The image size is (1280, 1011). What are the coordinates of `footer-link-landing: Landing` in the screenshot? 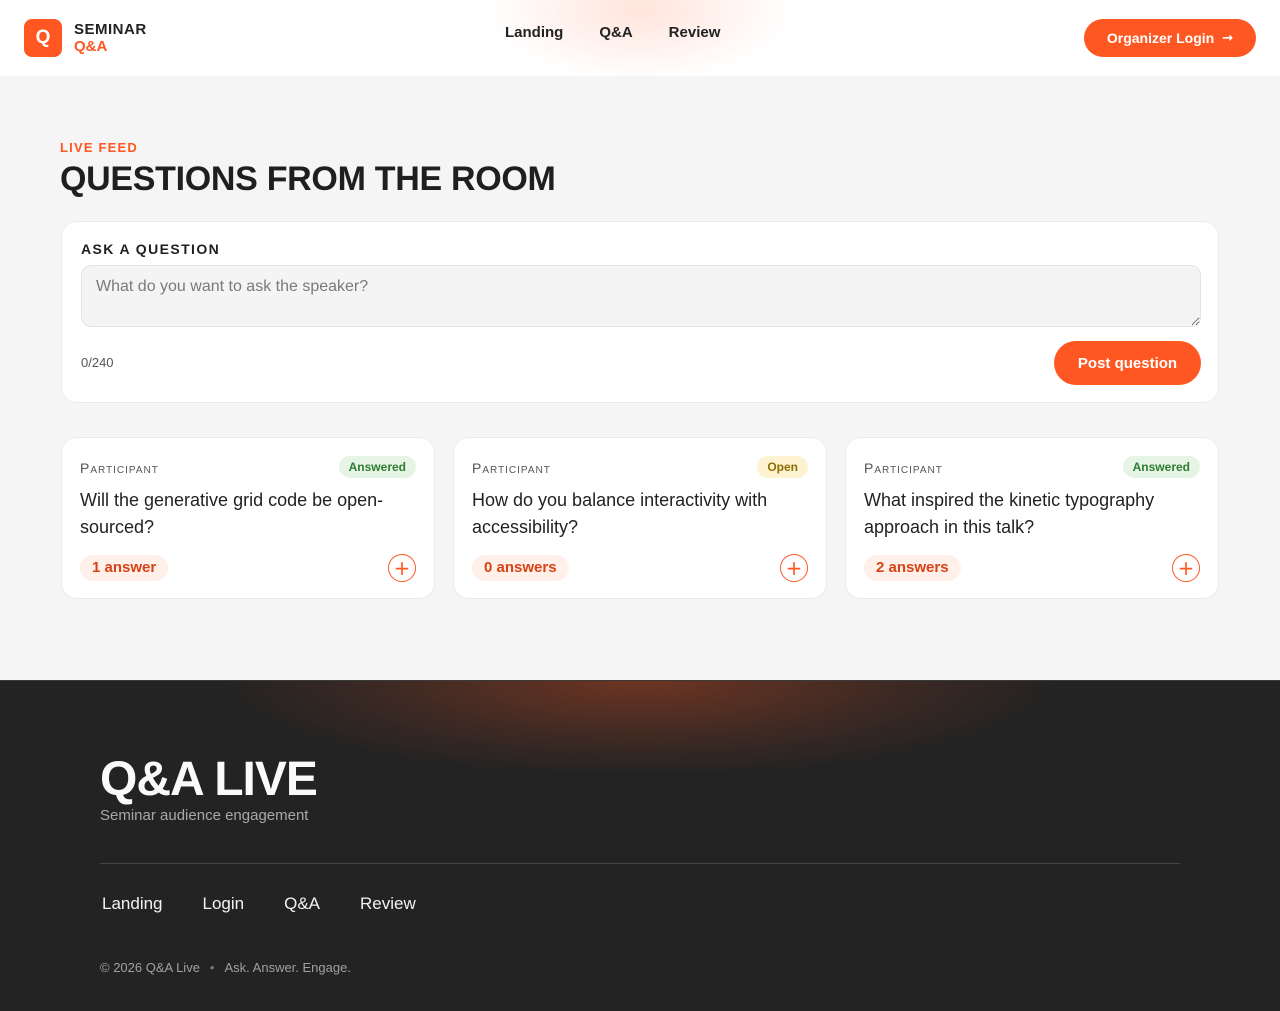 It's located at (132, 904).